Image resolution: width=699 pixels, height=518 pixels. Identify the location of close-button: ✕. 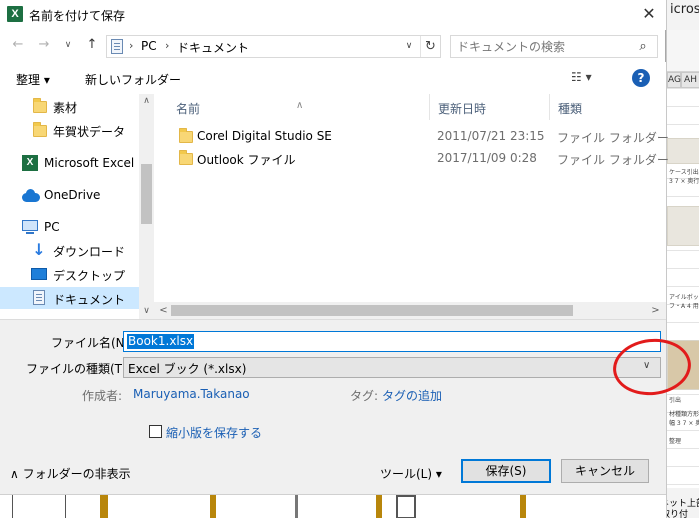
(649, 15).